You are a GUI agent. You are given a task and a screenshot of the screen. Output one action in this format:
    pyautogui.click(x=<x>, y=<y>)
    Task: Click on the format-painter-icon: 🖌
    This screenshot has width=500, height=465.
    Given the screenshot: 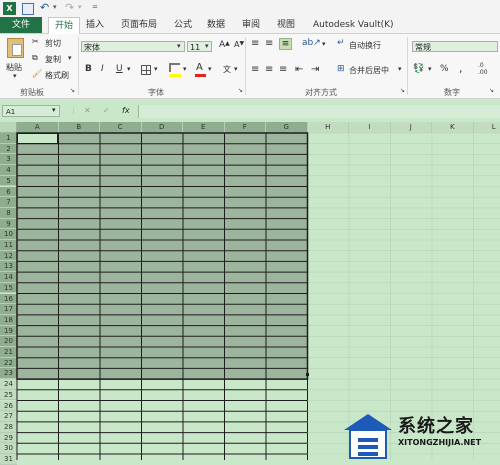 What is the action you would take?
    pyautogui.click(x=37, y=73)
    